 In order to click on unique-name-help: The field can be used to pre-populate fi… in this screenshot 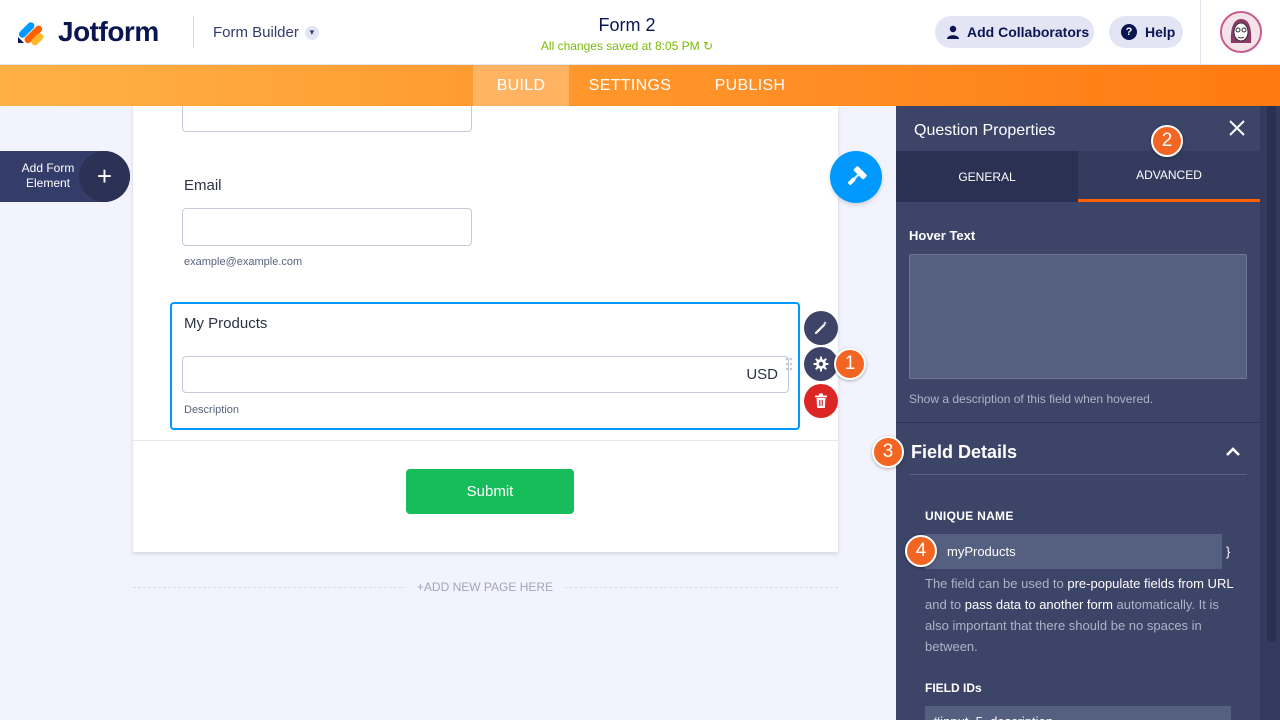, I will do `click(1084, 615)`.